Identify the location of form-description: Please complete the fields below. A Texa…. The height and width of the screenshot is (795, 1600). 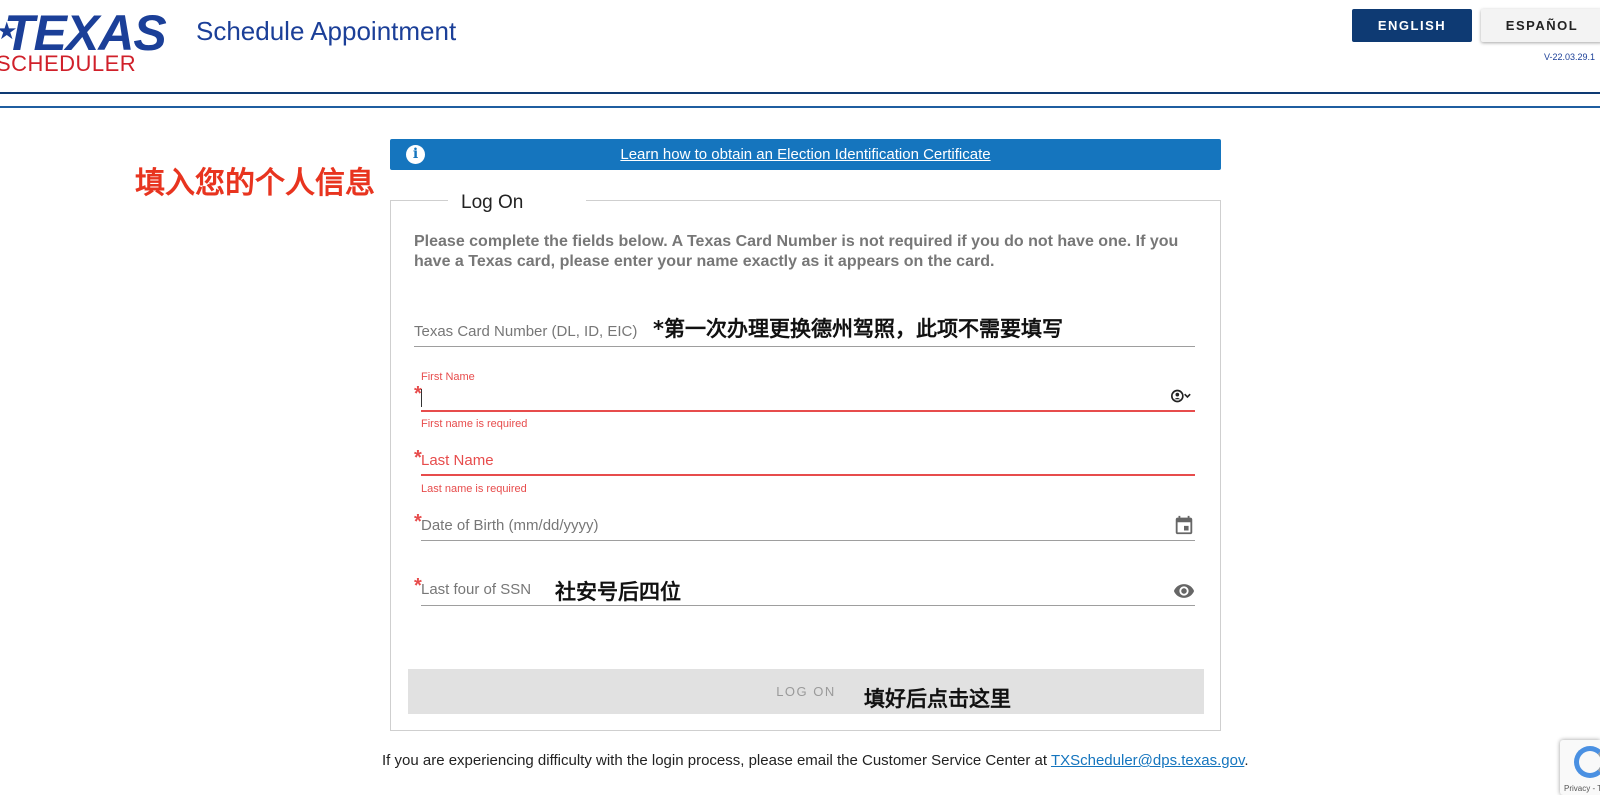
(796, 251).